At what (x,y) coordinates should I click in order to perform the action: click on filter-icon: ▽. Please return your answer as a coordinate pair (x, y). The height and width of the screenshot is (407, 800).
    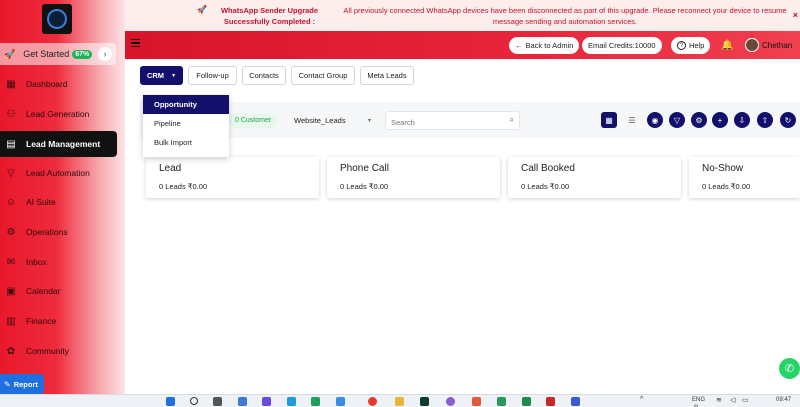
    Looking at the image, I should click on (677, 120).